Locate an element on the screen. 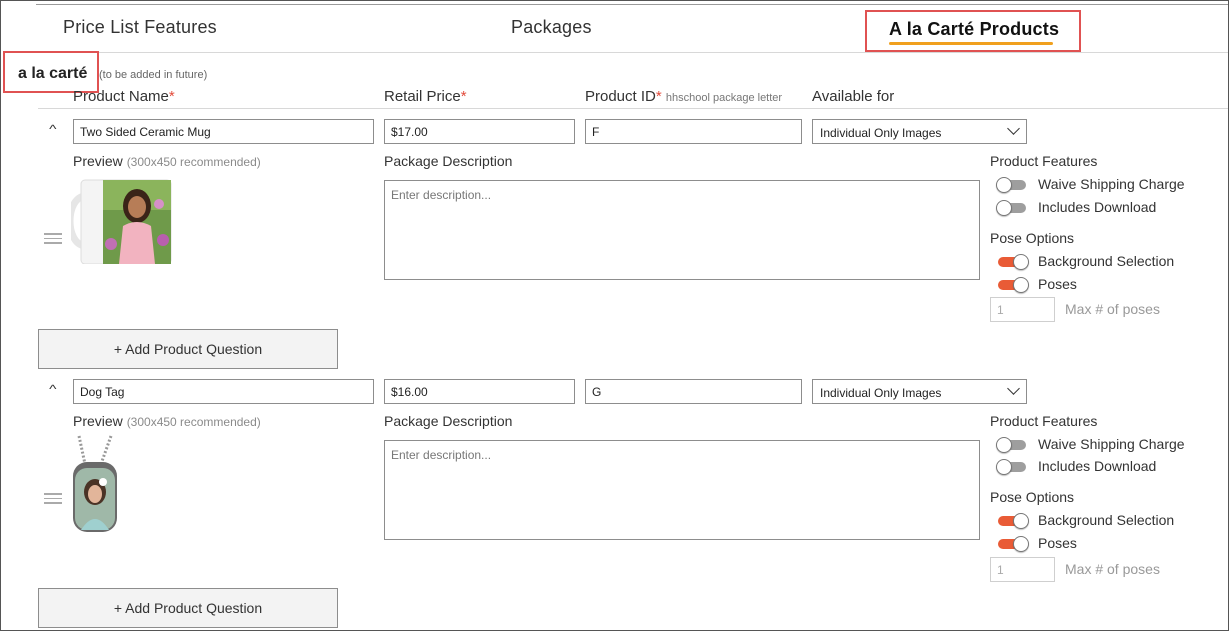 This screenshot has width=1229, height=631. product-name-input: Dog Tag is located at coordinates (223, 391).